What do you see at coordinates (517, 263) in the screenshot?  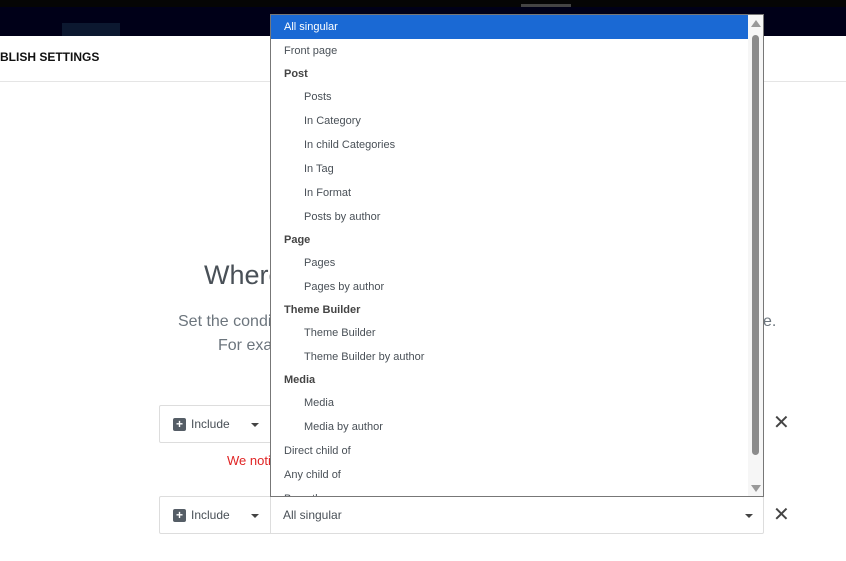 I see `dropdown-option: Pages` at bounding box center [517, 263].